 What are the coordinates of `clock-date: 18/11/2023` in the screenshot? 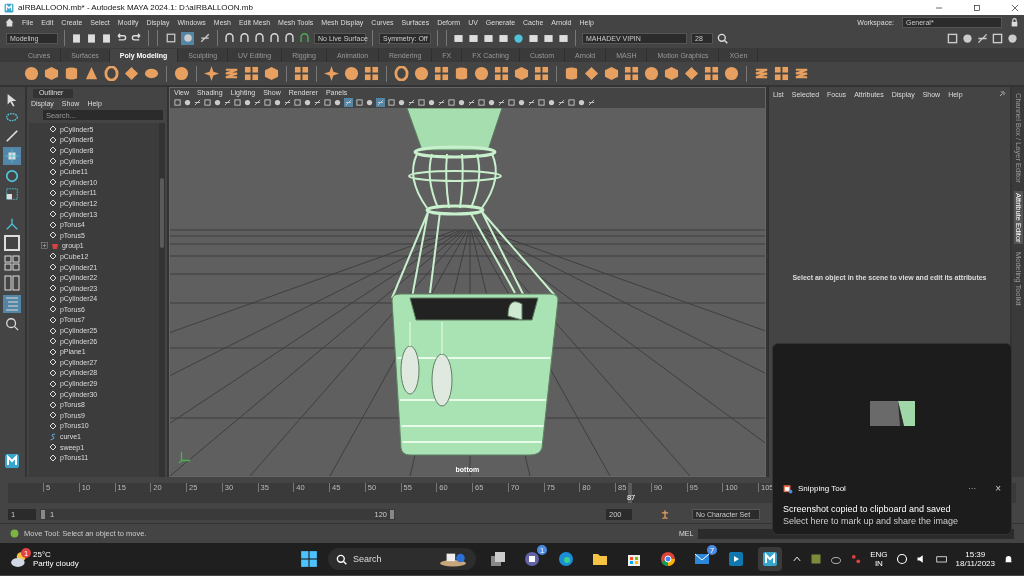 It's located at (975, 563).